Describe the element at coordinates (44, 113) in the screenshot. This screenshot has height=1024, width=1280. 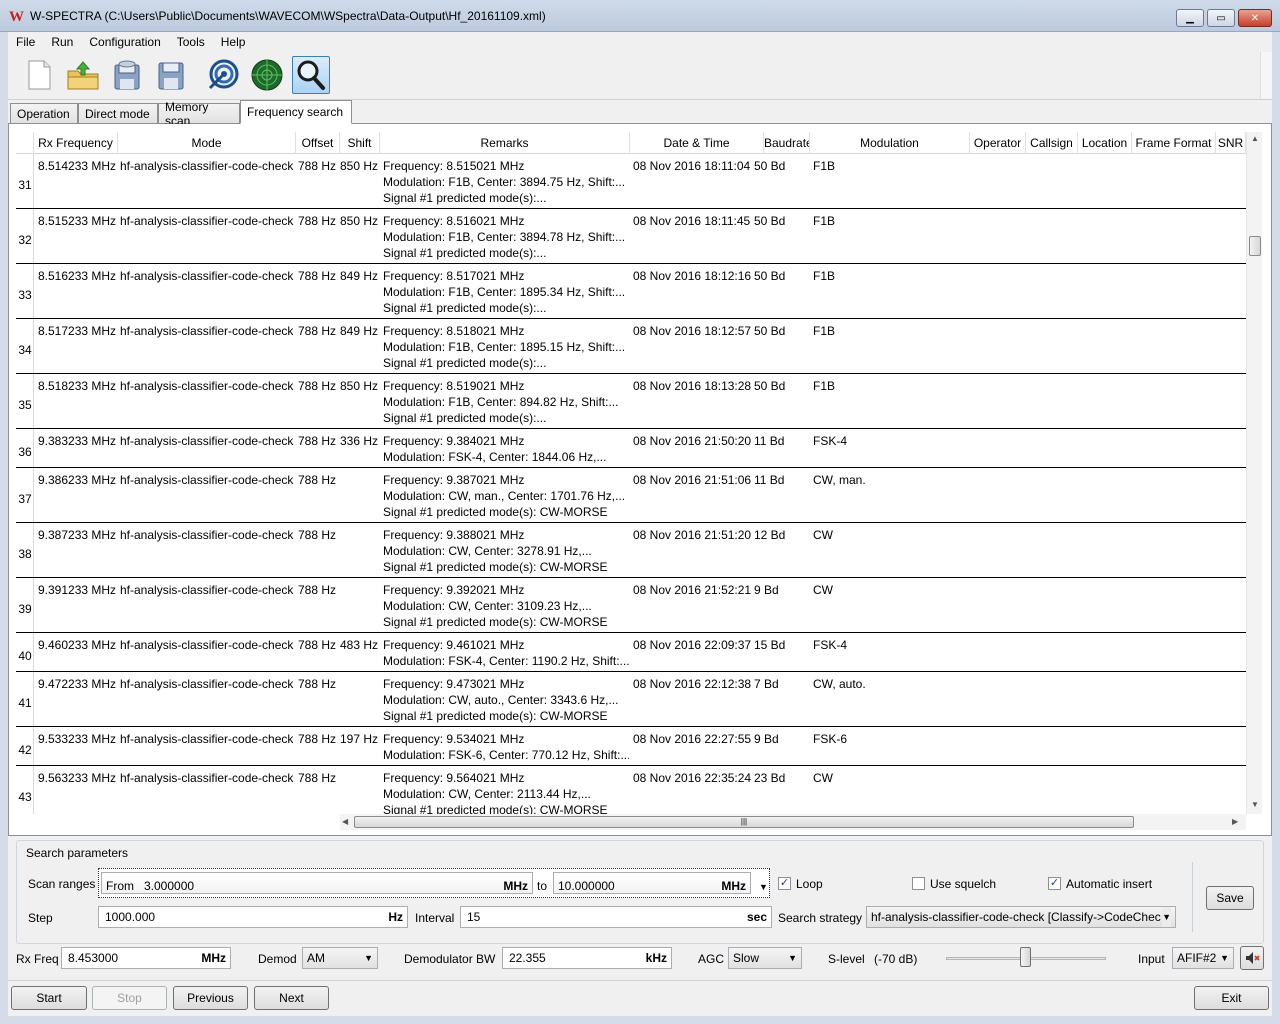
I see `tab-operation: Operation` at that location.